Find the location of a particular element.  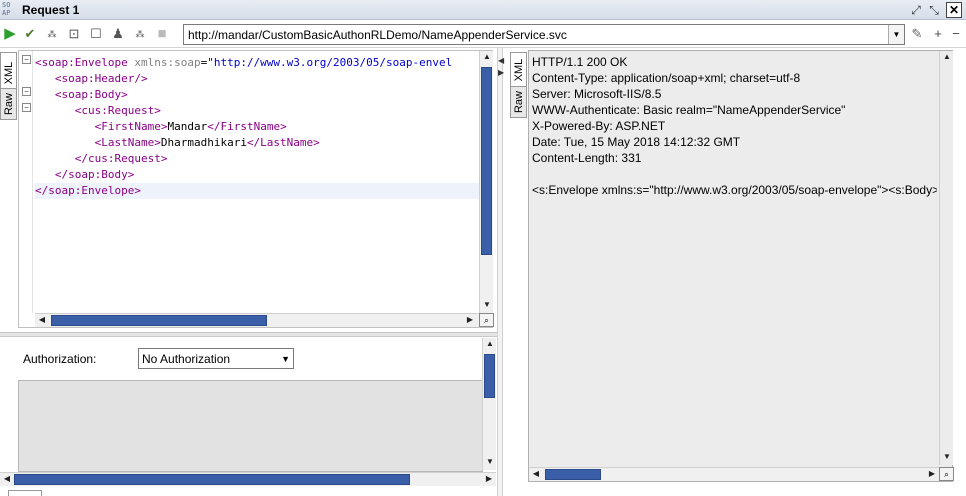

response-line: HTTP/1.1 200 OK is located at coordinates (580, 62).